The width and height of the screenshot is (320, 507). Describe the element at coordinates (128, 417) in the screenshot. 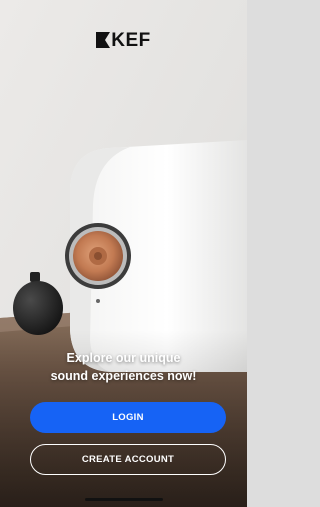

I see `login-button: LOGIN` at that location.